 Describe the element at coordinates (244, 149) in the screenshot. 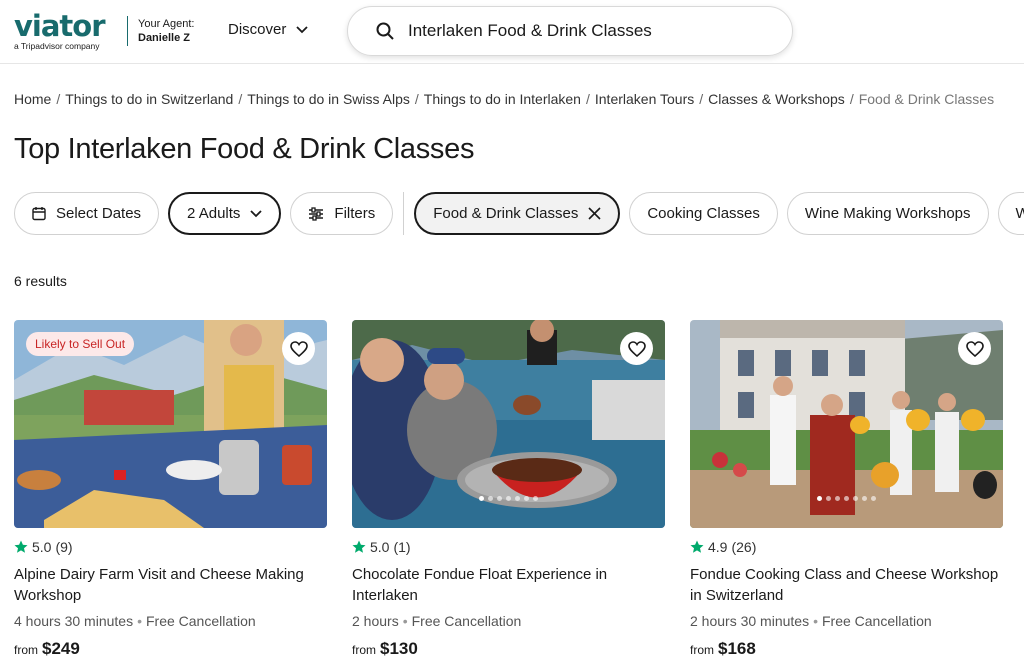

I see `page-title: Top Interlaken Food & Drink Classes` at that location.